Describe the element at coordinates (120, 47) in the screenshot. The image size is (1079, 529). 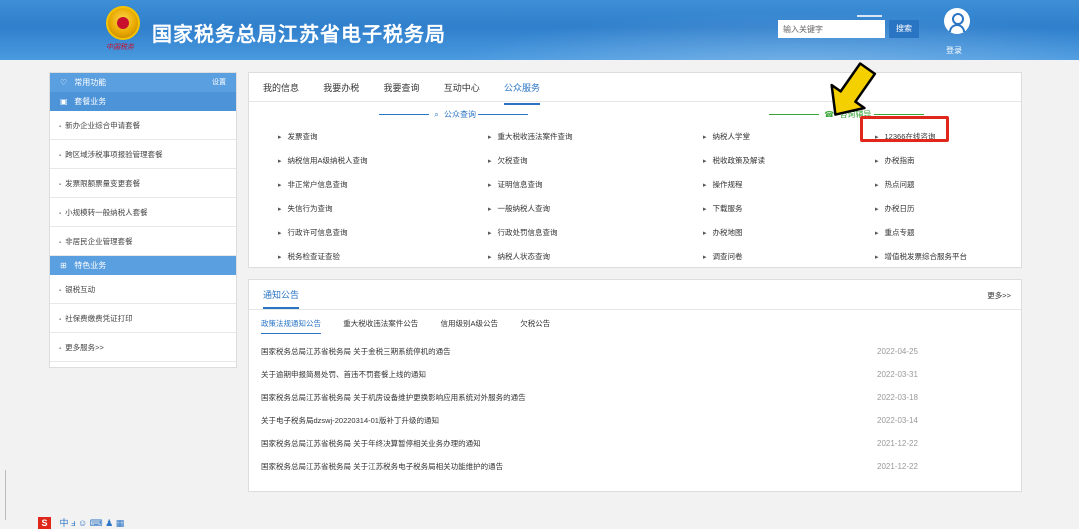
I see `emblem-caption: 中国税务` at that location.